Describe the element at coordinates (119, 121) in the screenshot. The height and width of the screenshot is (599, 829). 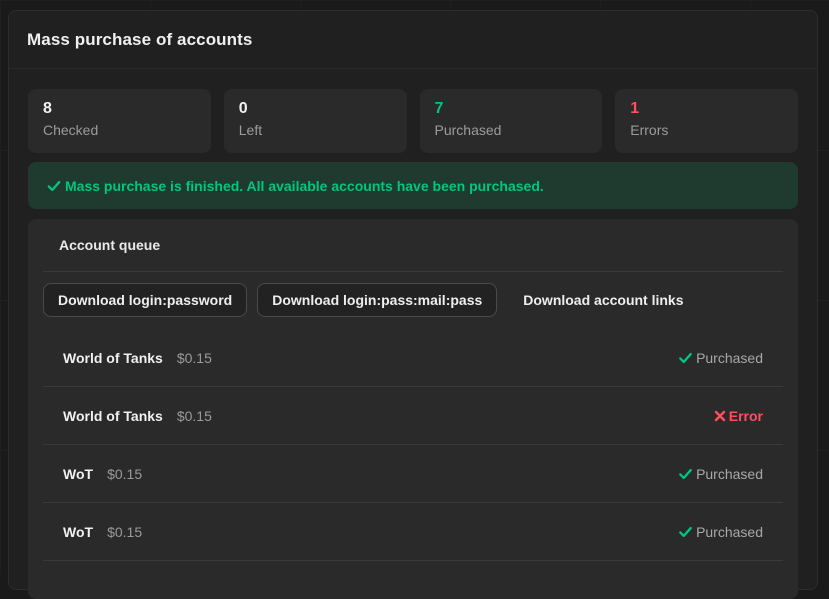
I see `stat-checked: 8 Checked` at that location.